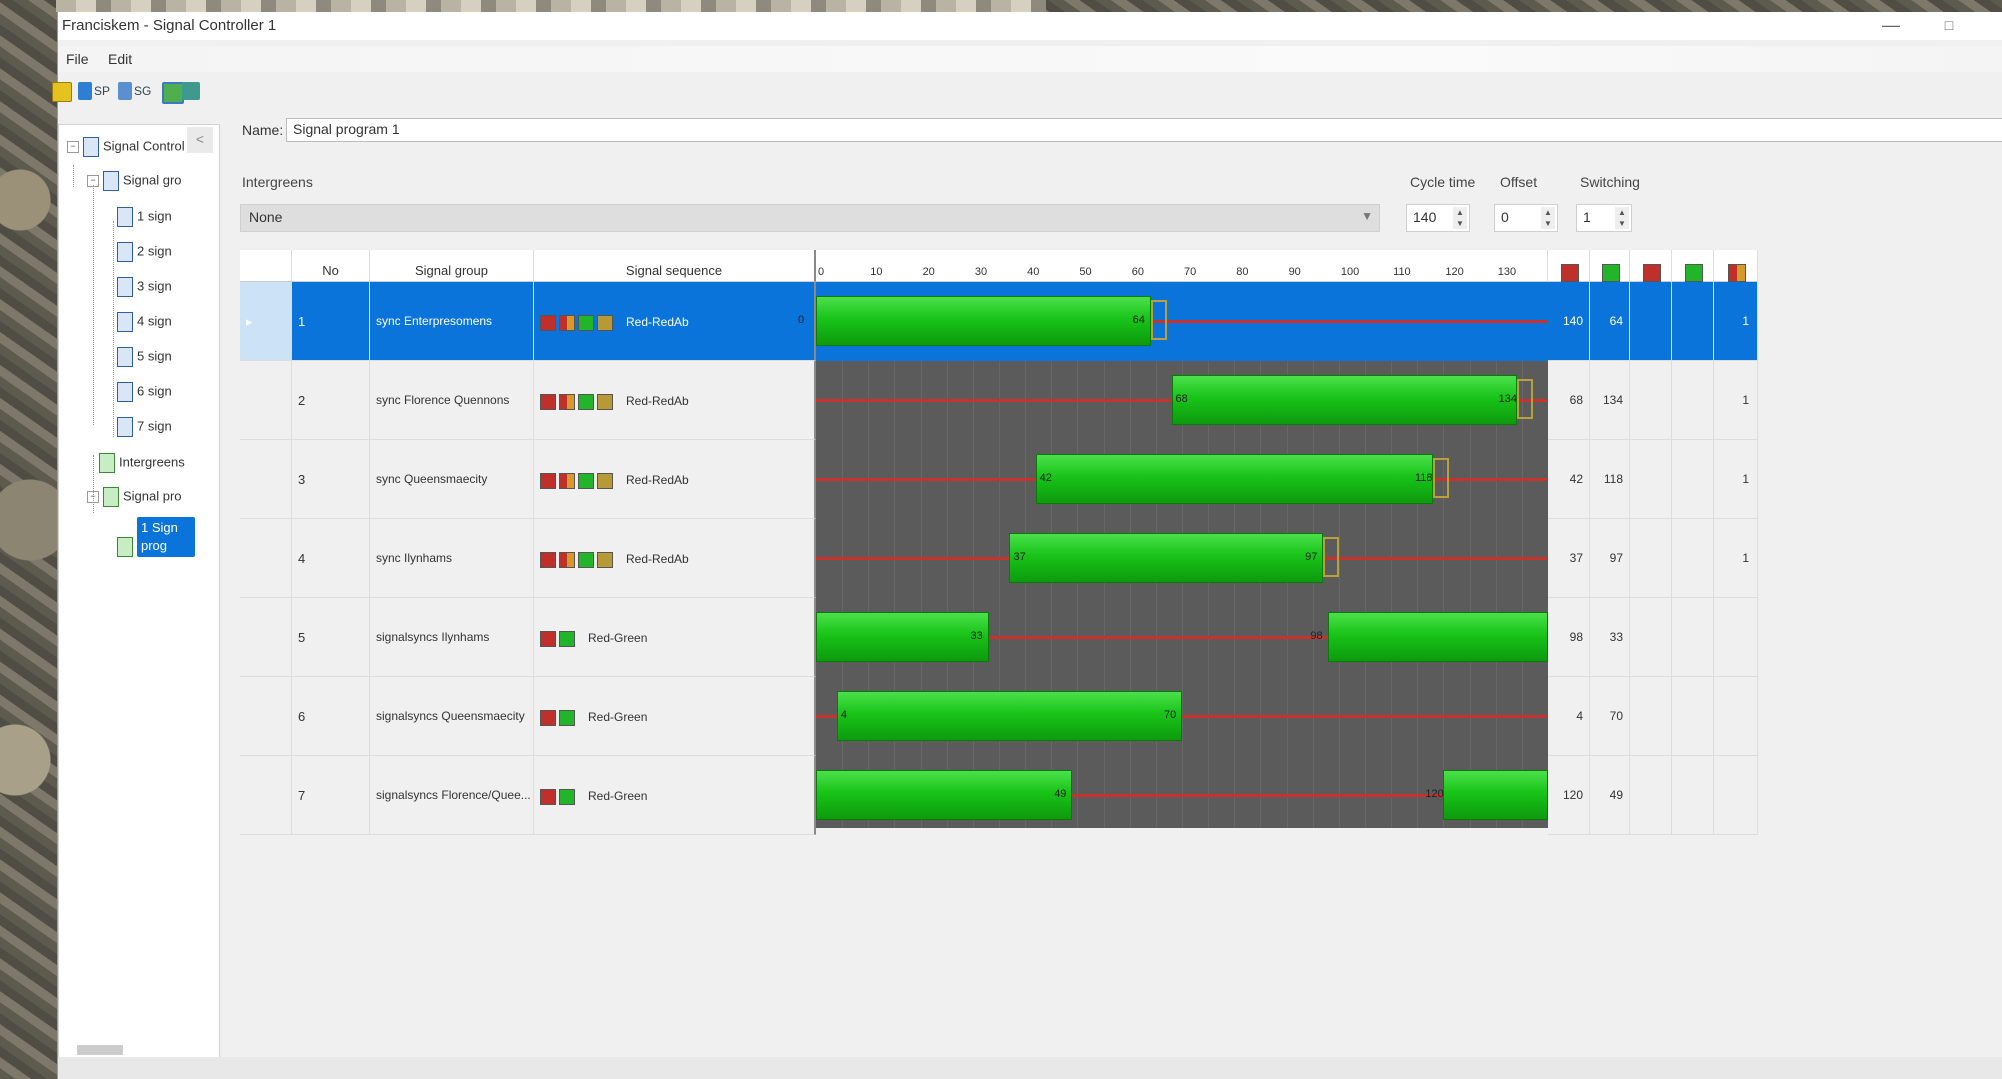 The image size is (2002, 1079). What do you see at coordinates (1610, 795) in the screenshot?
I see `cell-green-1: 49` at bounding box center [1610, 795].